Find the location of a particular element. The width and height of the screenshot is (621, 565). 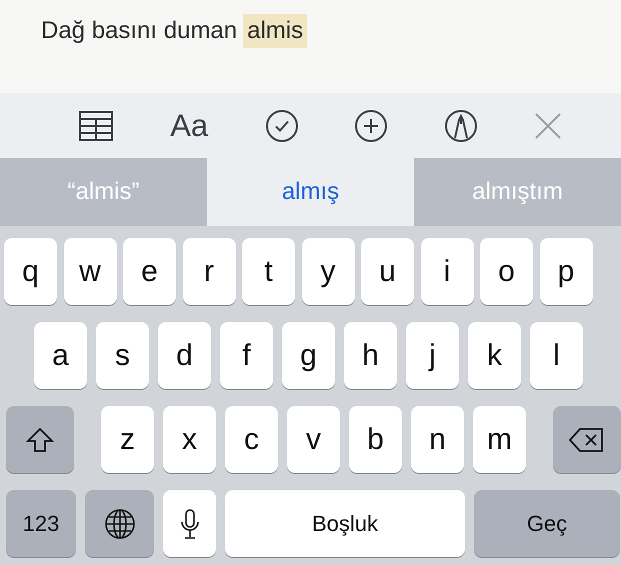

backspace-icon is located at coordinates (587, 439).